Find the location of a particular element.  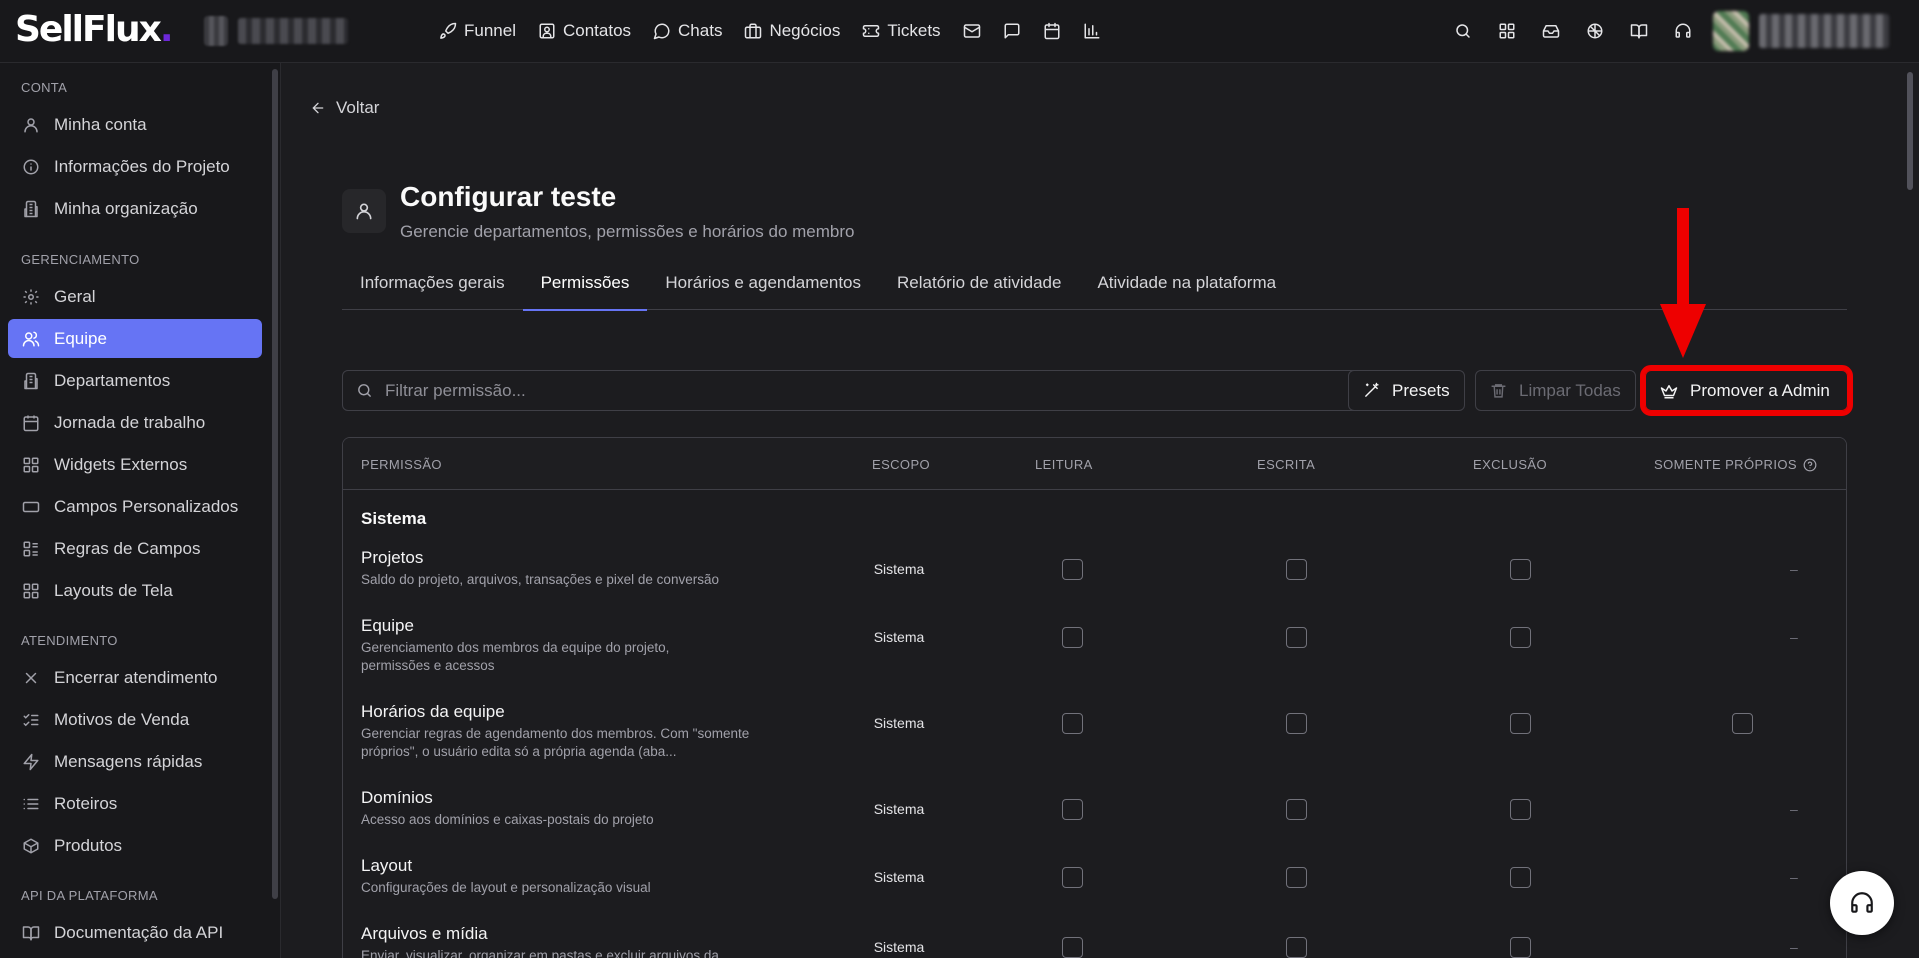

clear-all-label: Limpar Todas is located at coordinates (1570, 390).